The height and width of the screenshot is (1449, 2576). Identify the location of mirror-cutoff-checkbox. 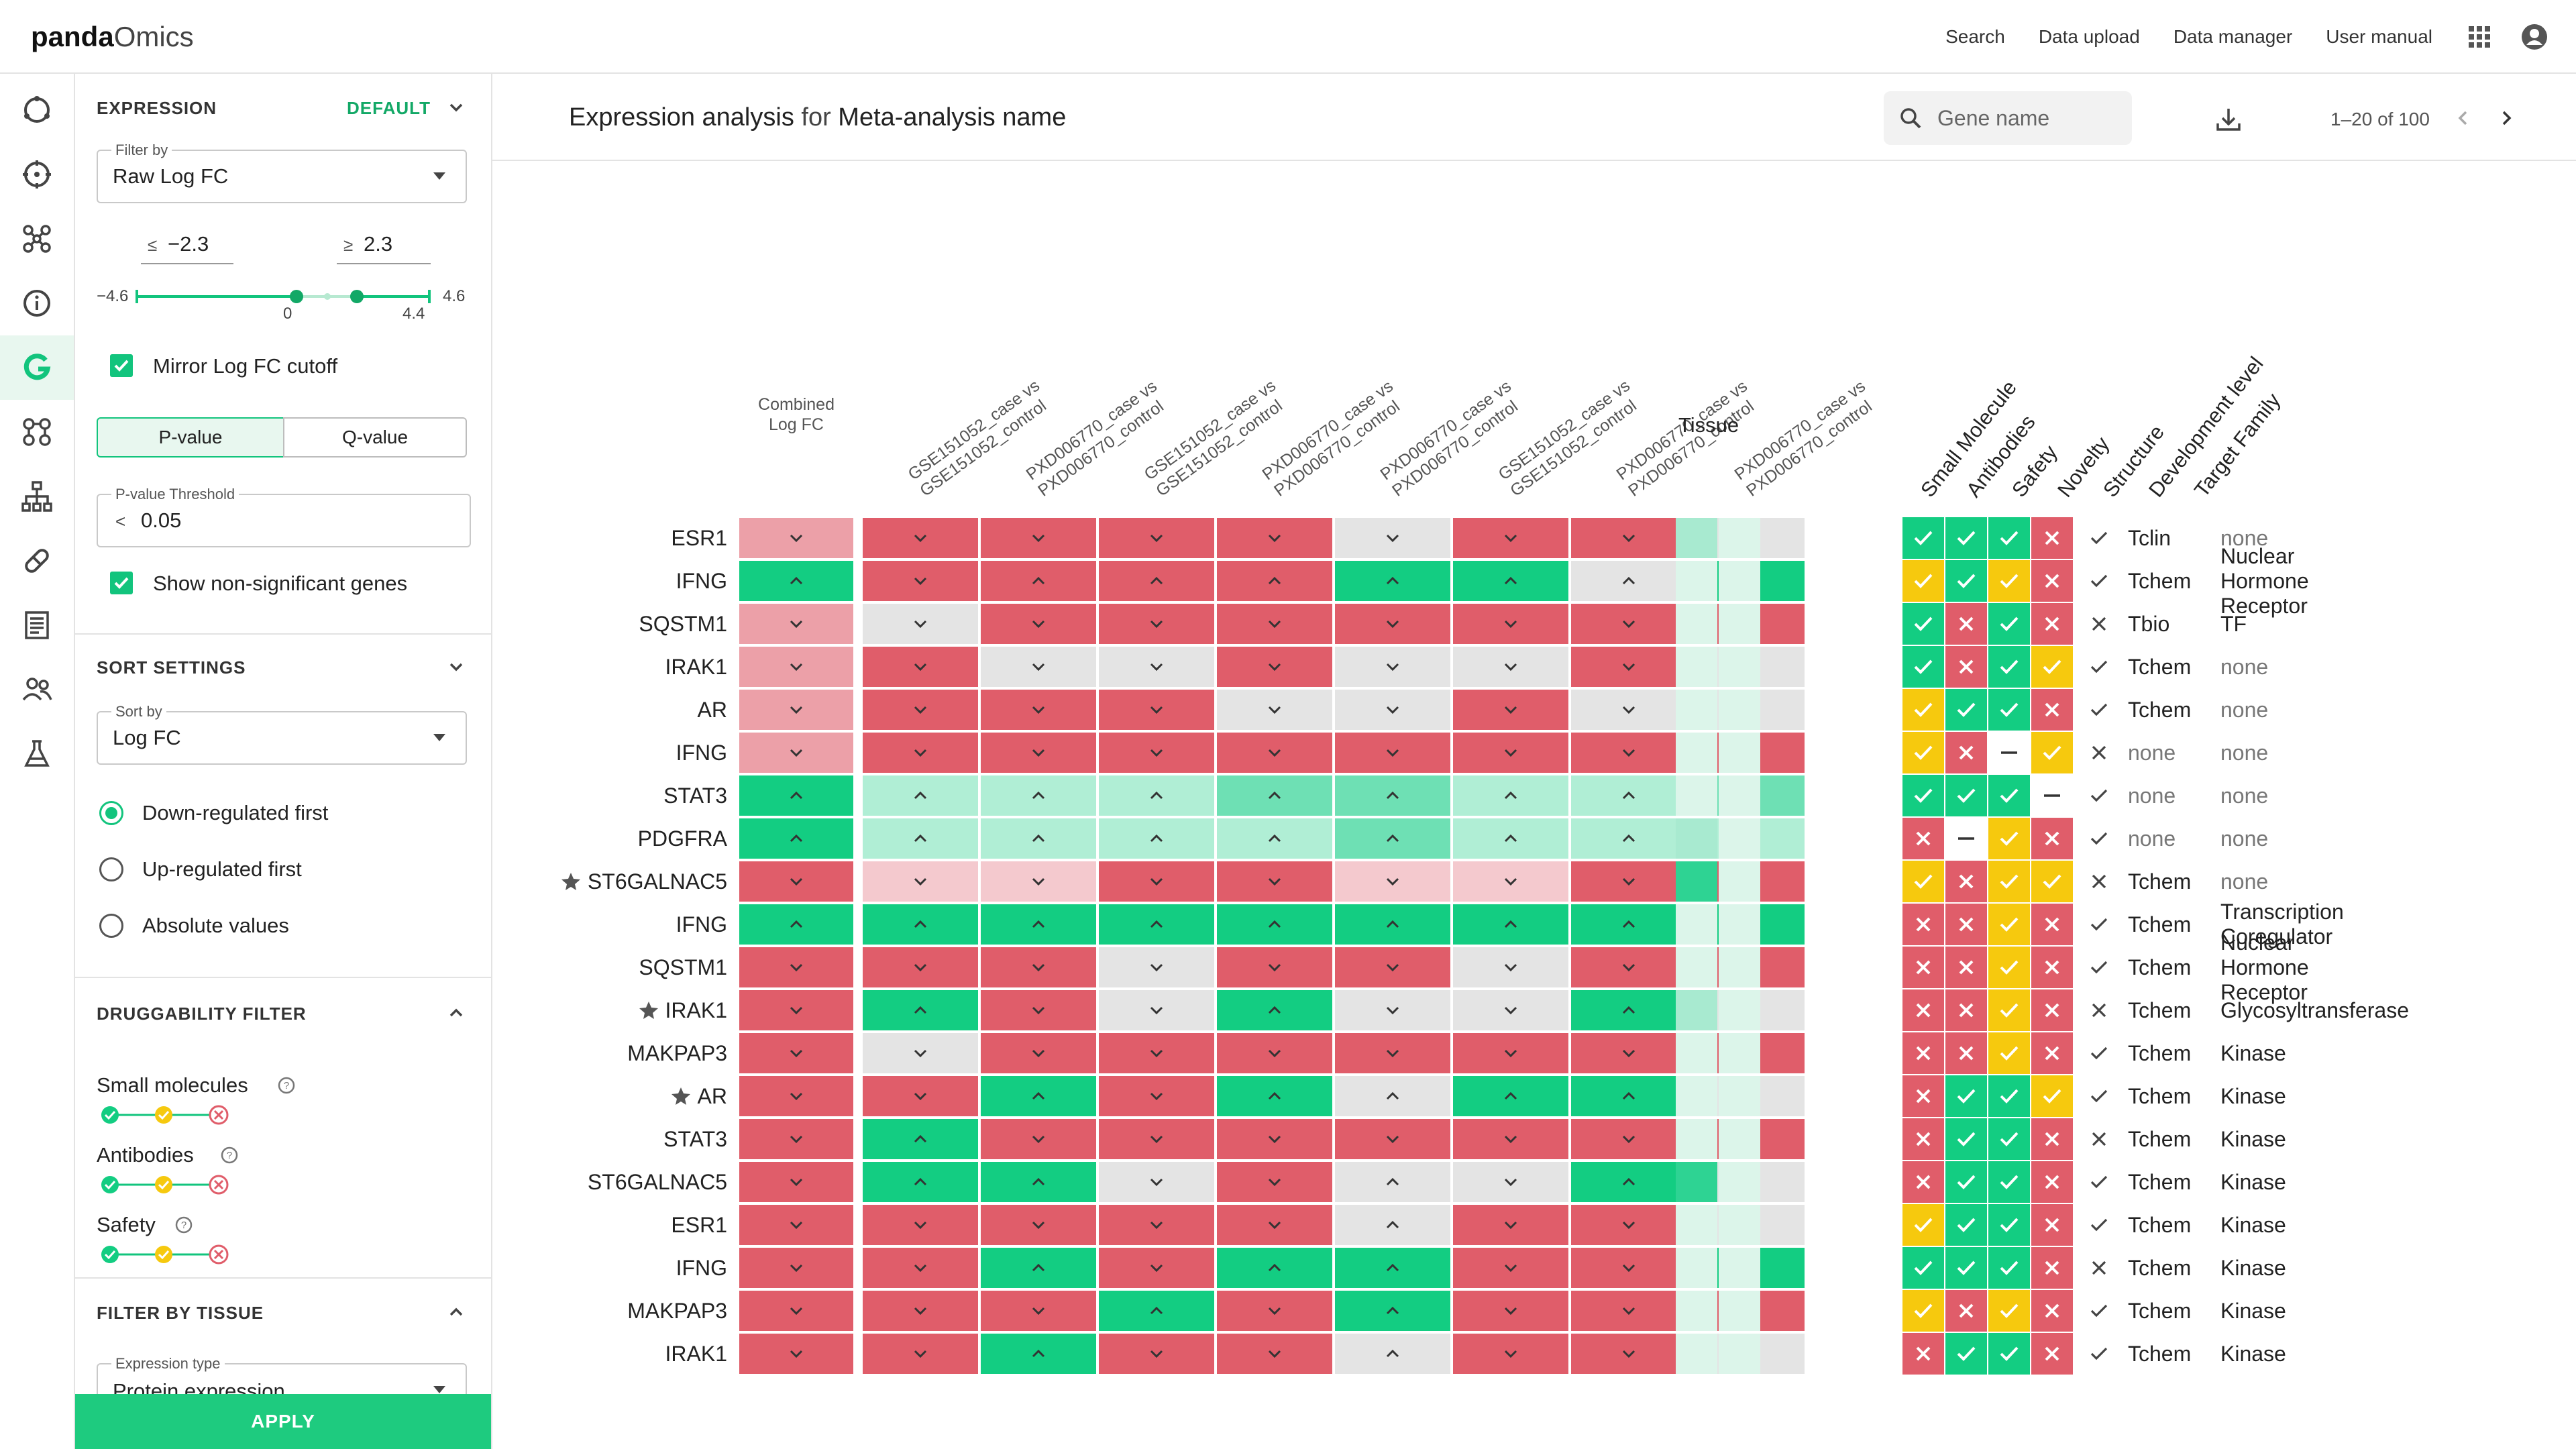
(121, 365).